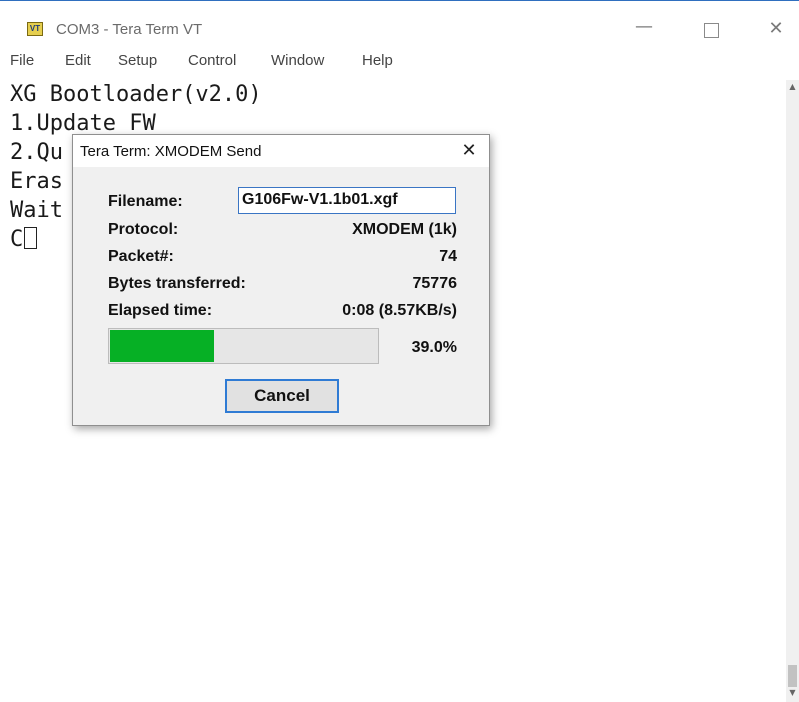 This screenshot has height=702, width=799. Describe the element at coordinates (435, 283) in the screenshot. I see `bytes-transferred-value: 75776` at that location.